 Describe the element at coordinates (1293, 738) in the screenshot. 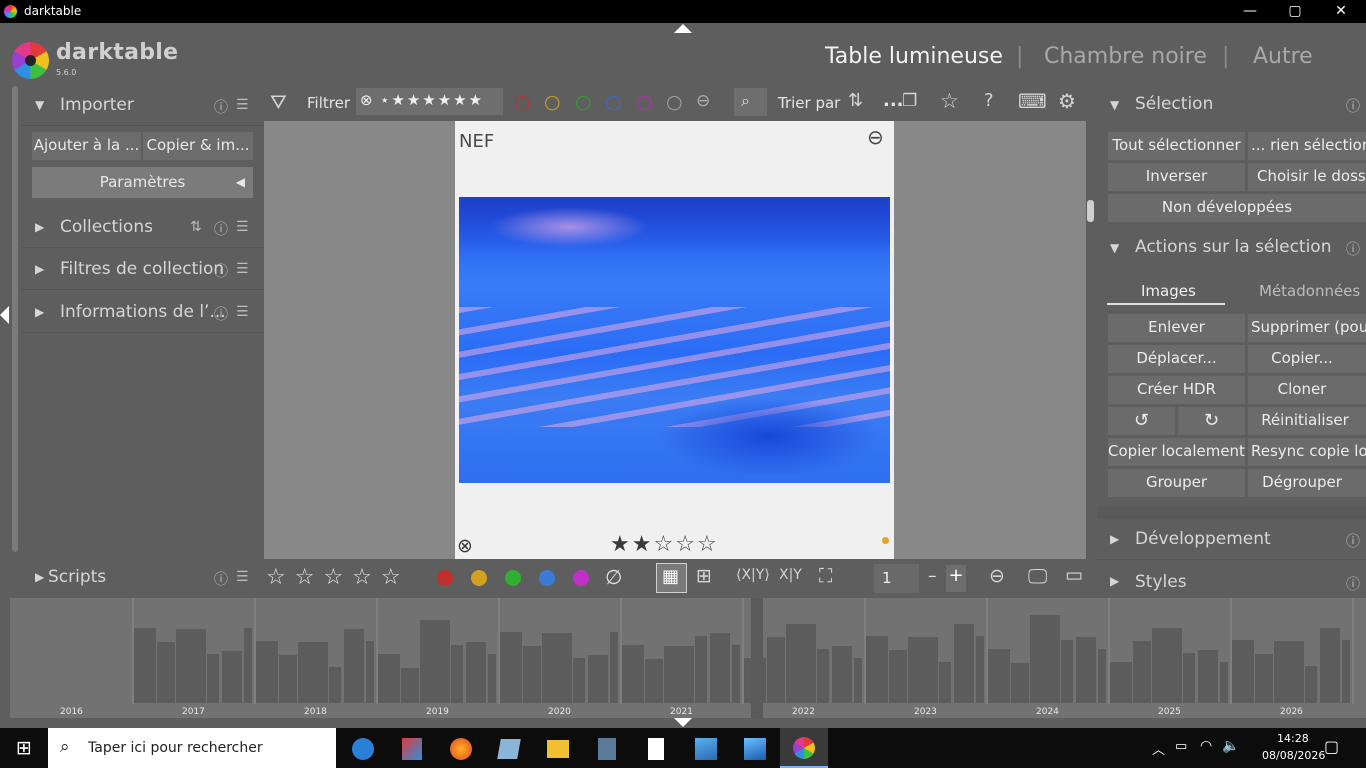

I see `clock-time: 14:28` at that location.